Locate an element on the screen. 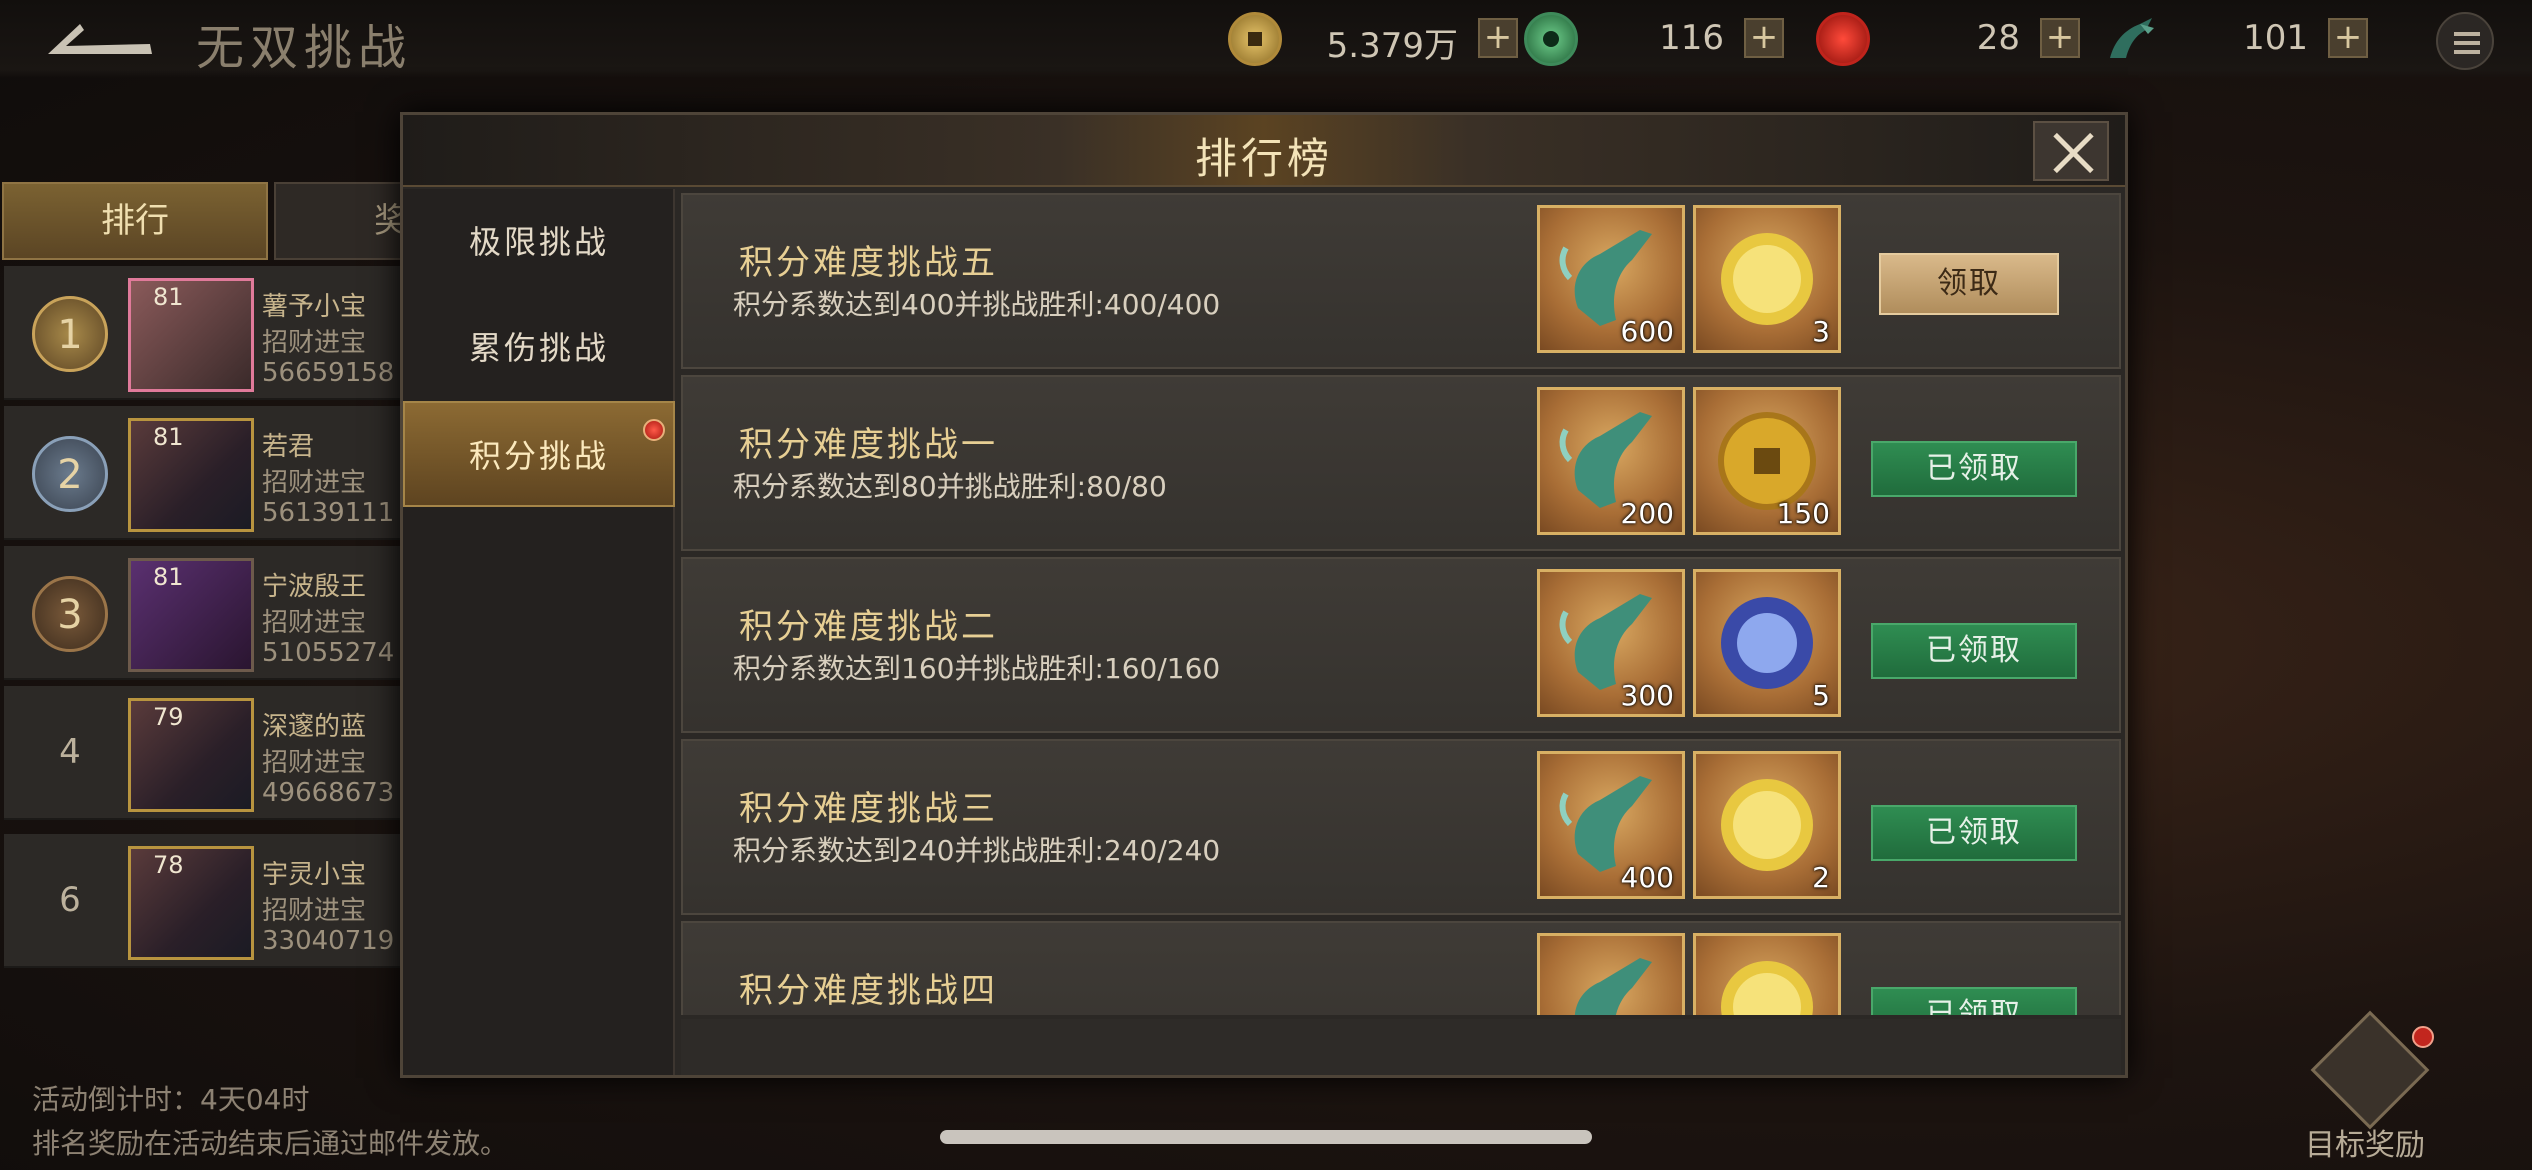 The height and width of the screenshot is (1170, 2532). reward-item-coin: 150 is located at coordinates (1767, 461).